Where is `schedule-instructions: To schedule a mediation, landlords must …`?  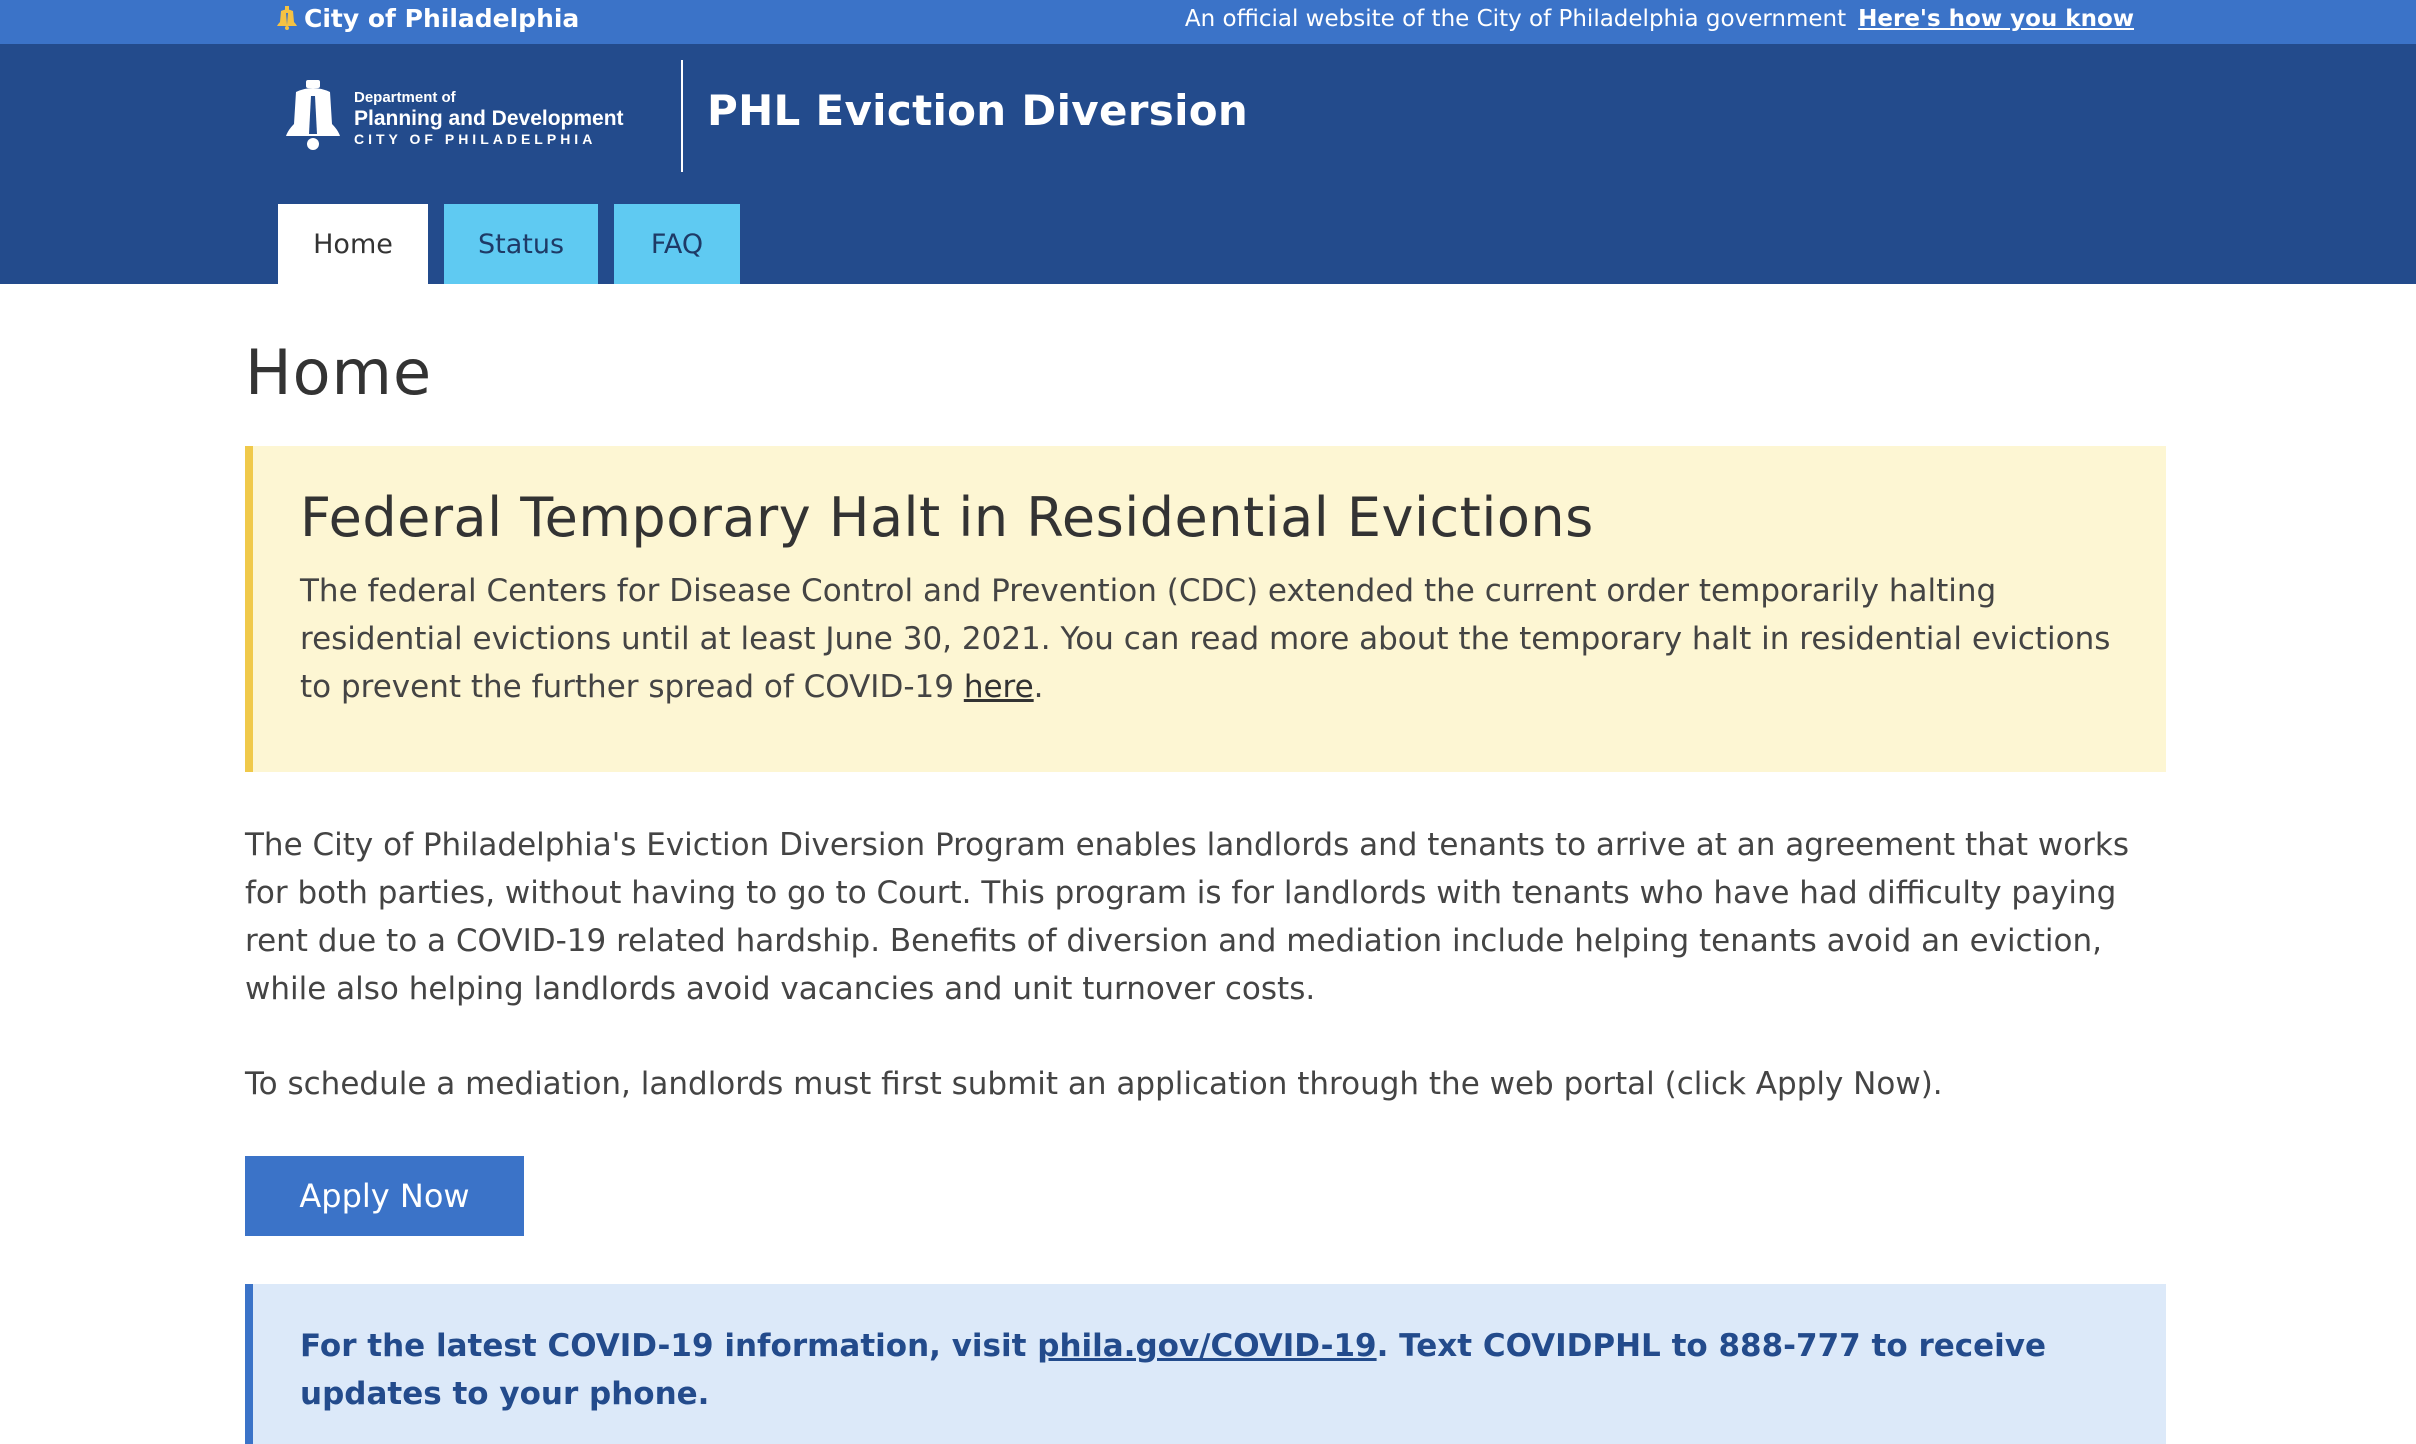
schedule-instructions: To schedule a mediation, landlords must … is located at coordinates (1094, 1084).